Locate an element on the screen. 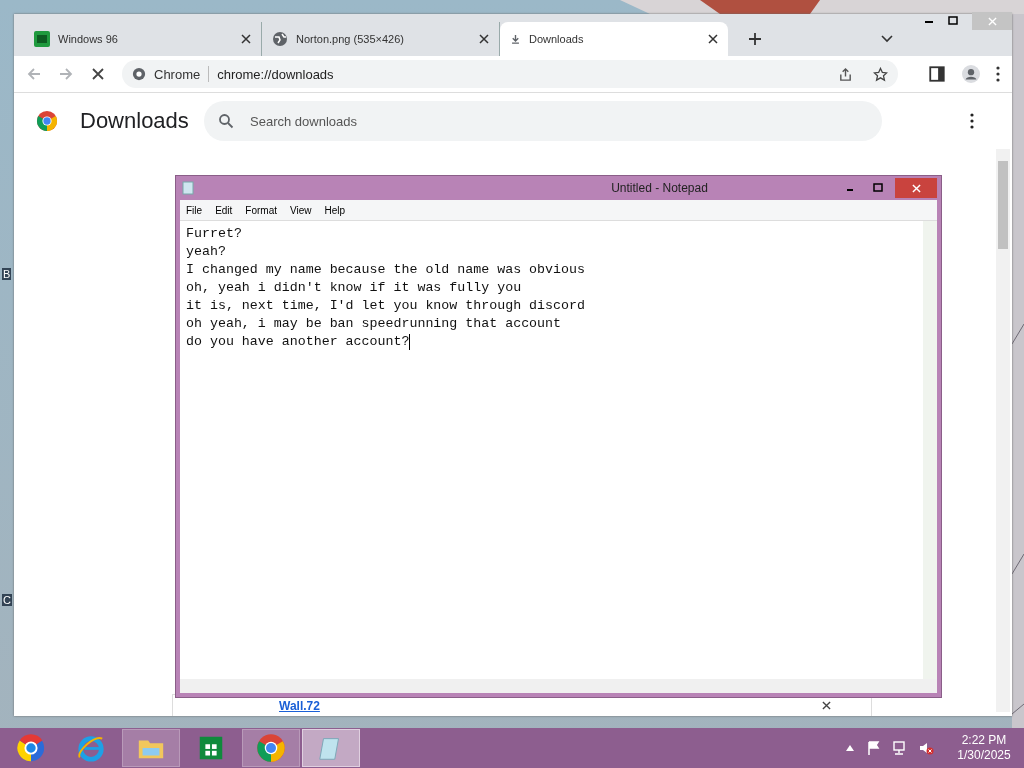 The height and width of the screenshot is (768, 1024). star-icon is located at coordinates (880, 74).